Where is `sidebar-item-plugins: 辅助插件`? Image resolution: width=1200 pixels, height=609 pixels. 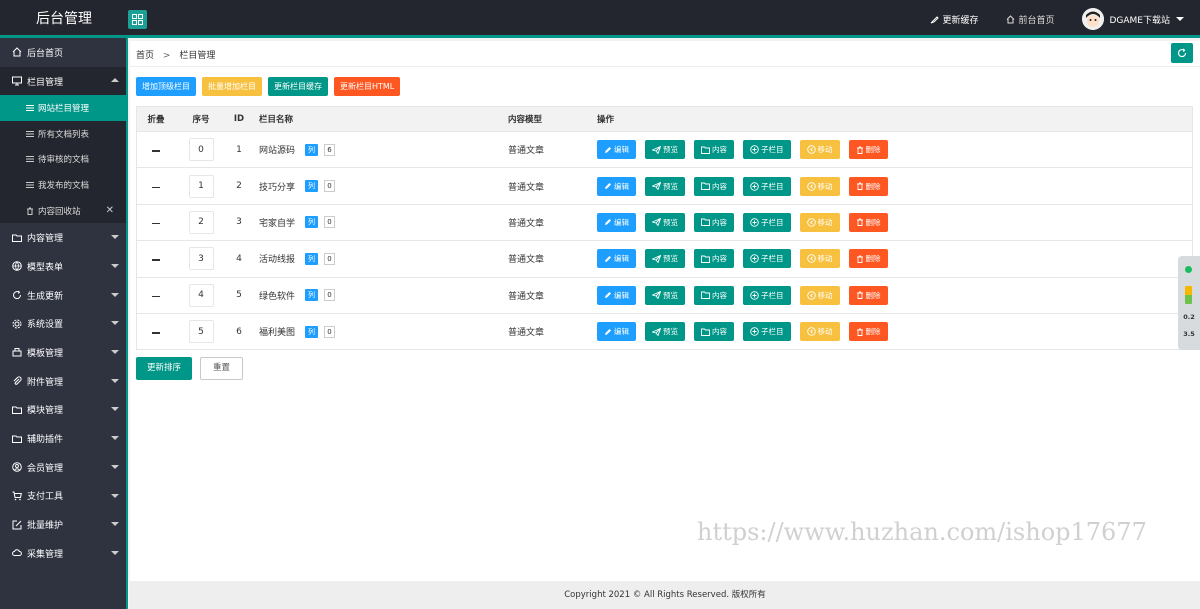
sidebar-item-plugins: 辅助插件 is located at coordinates (63, 438).